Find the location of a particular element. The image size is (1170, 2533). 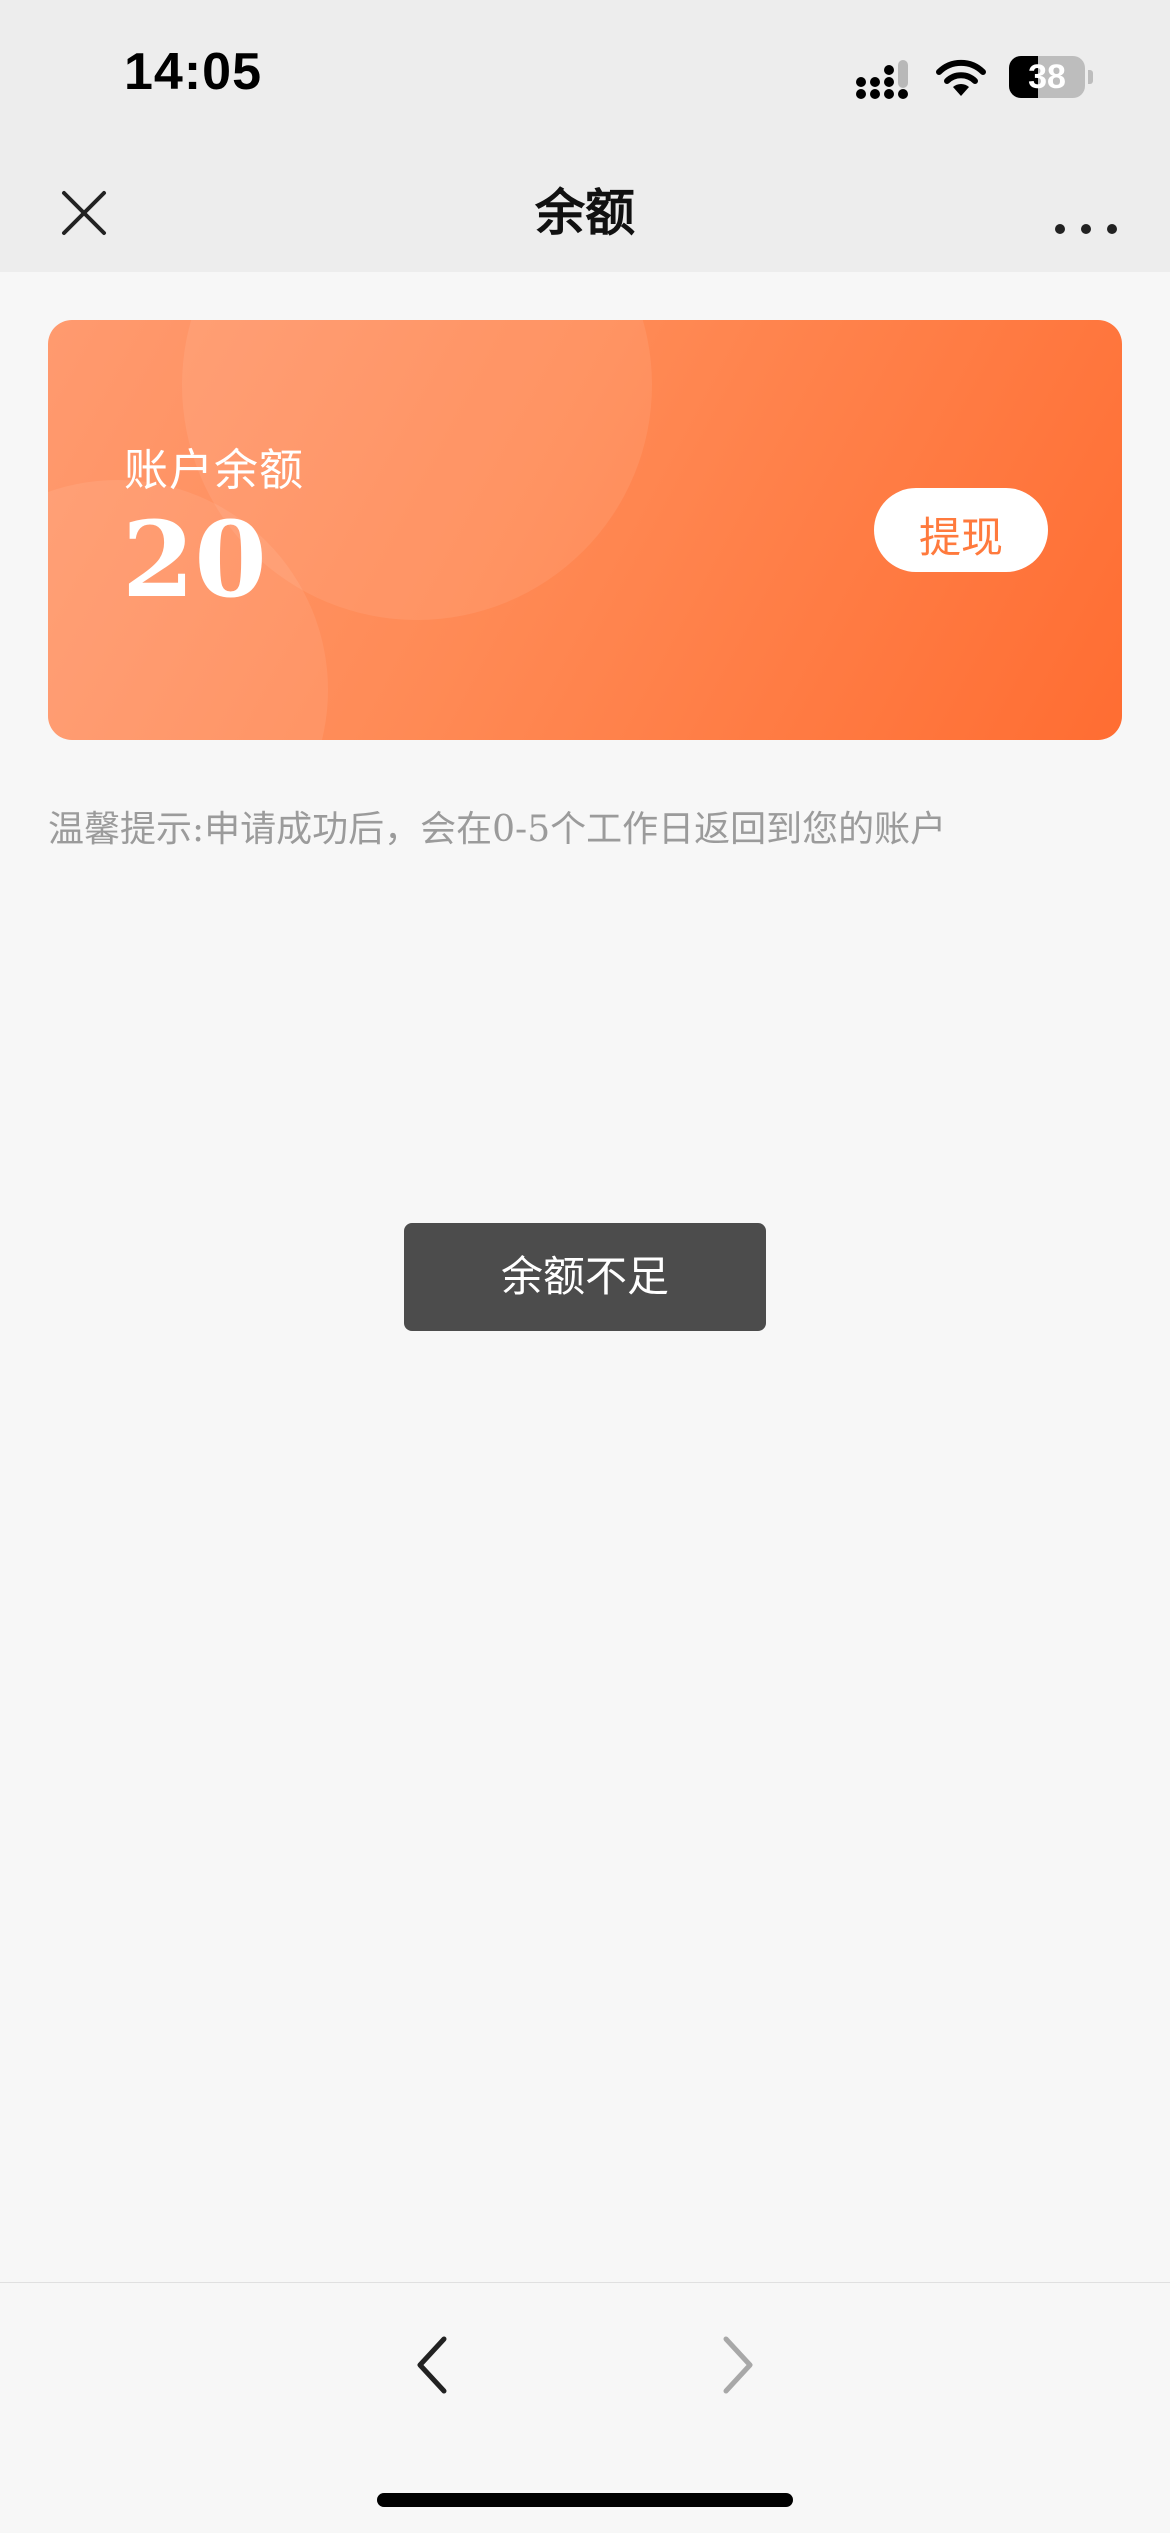

wifi-icon is located at coordinates (961, 77).